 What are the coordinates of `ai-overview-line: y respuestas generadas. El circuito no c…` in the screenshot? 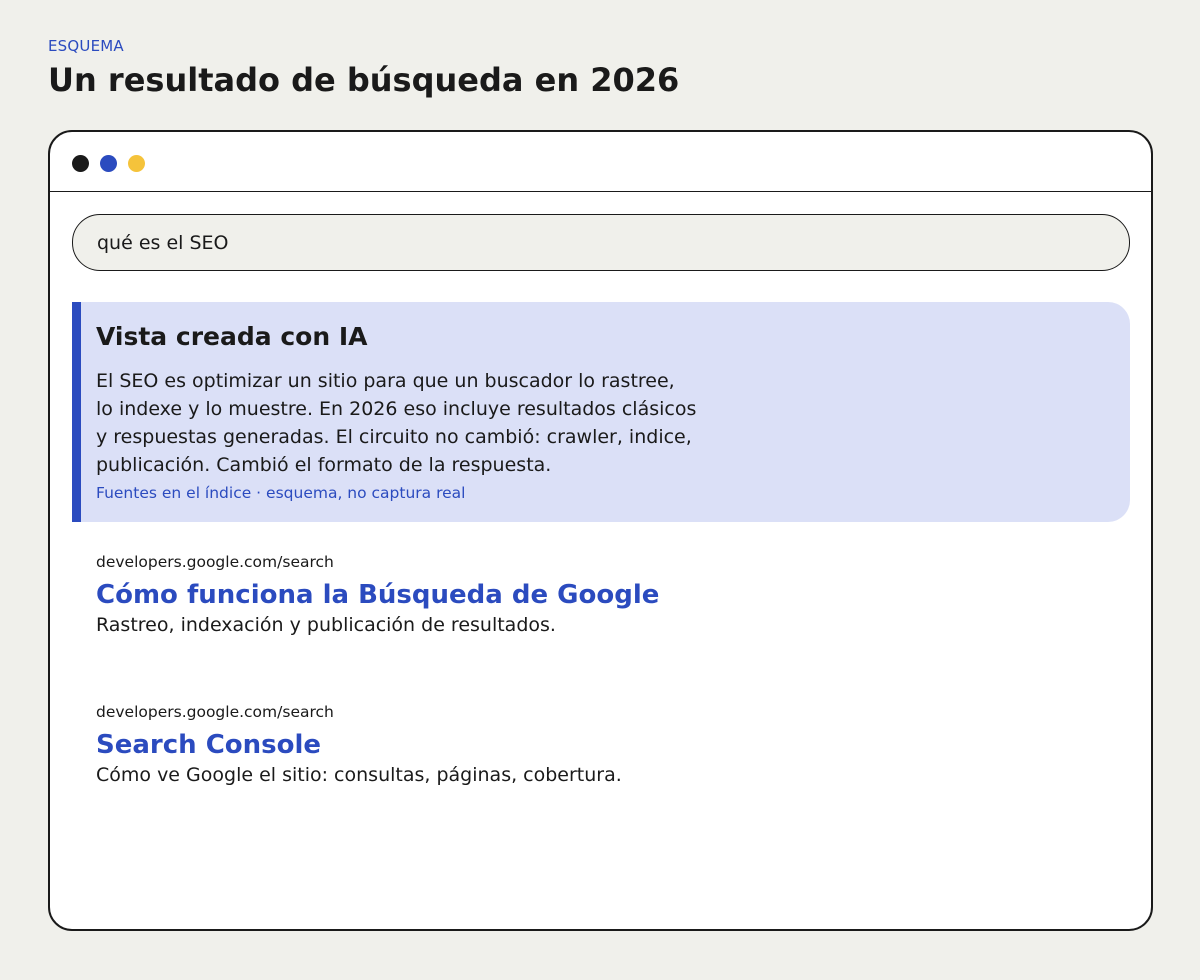 It's located at (394, 437).